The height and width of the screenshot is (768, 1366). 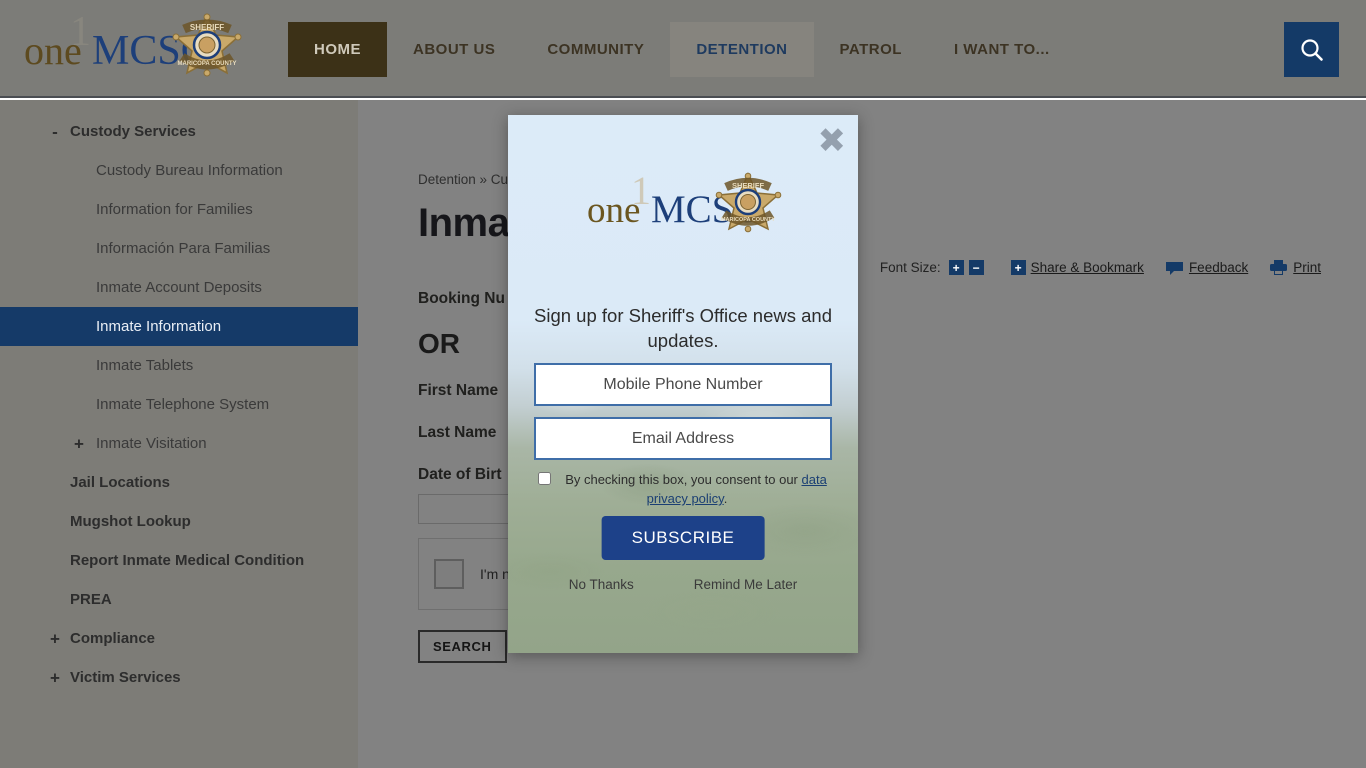 What do you see at coordinates (130, 521) in the screenshot?
I see `sidebar-item-label: Mugshot Lookup` at bounding box center [130, 521].